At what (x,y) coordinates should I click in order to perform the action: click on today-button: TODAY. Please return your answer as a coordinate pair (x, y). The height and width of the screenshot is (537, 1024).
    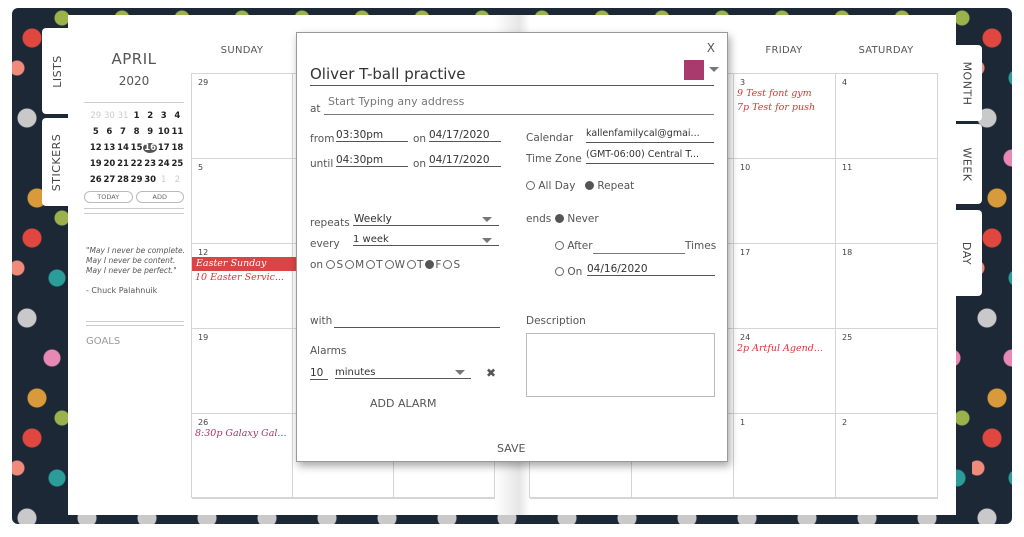
    Looking at the image, I should click on (108, 197).